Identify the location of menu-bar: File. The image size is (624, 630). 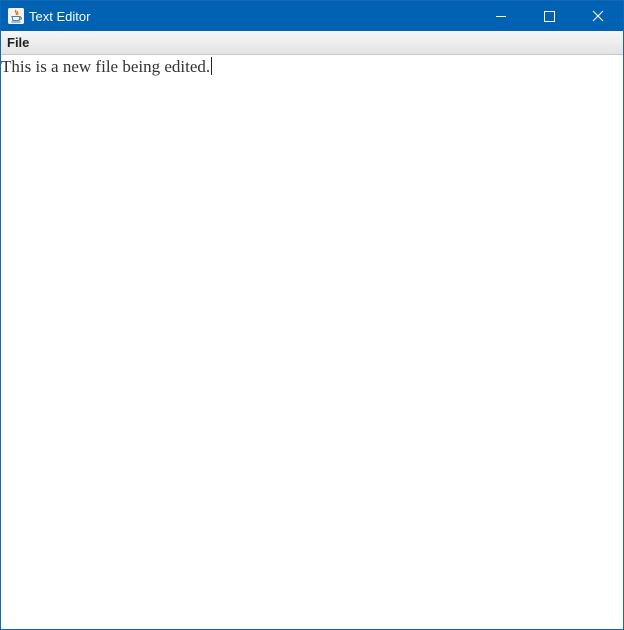
(312, 43).